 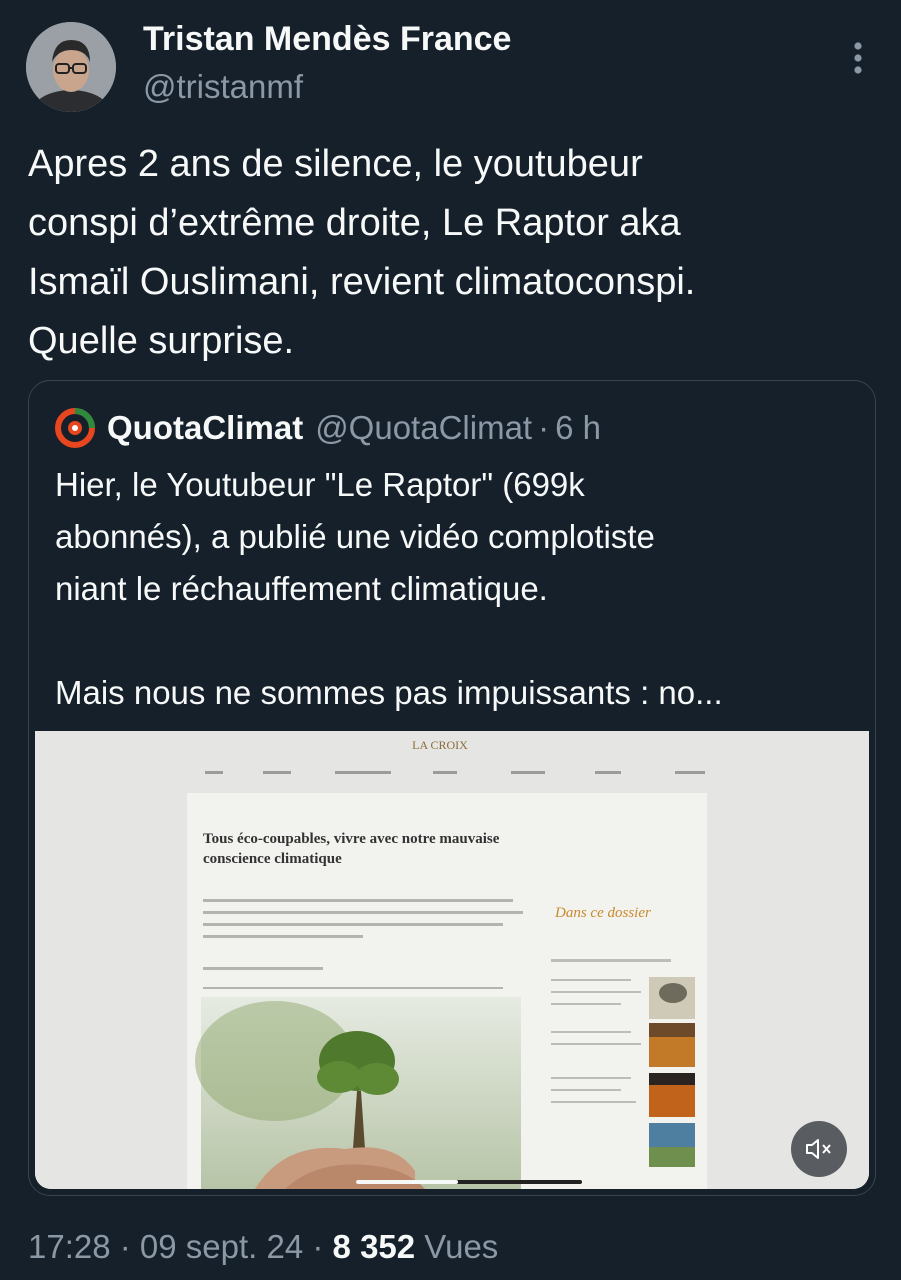 I want to click on quoted-timestamp: 6 h, so click(x=578, y=428).